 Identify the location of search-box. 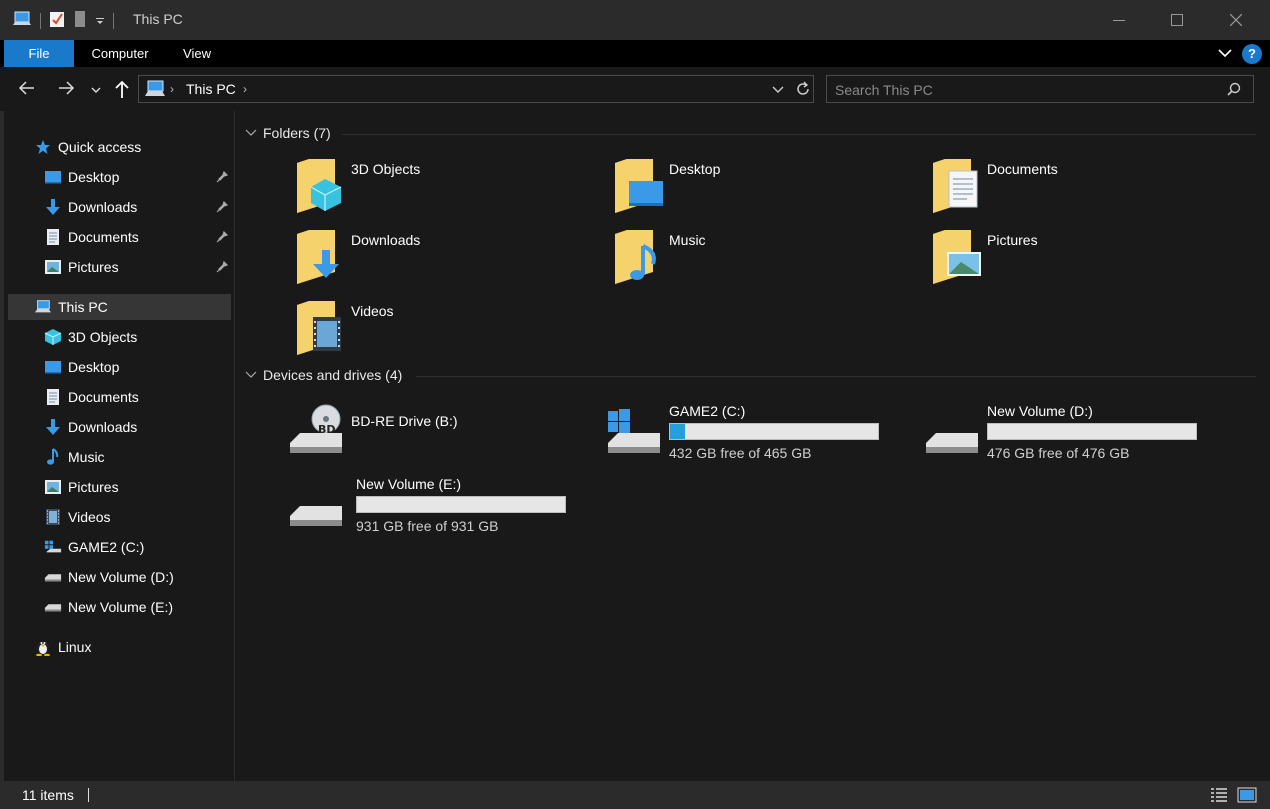
(1040, 89).